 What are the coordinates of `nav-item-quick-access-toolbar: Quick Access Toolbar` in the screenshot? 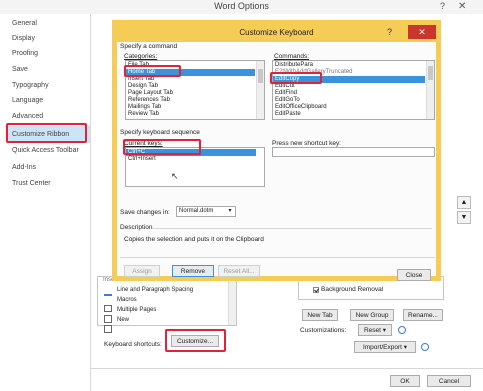 It's located at (49, 151).